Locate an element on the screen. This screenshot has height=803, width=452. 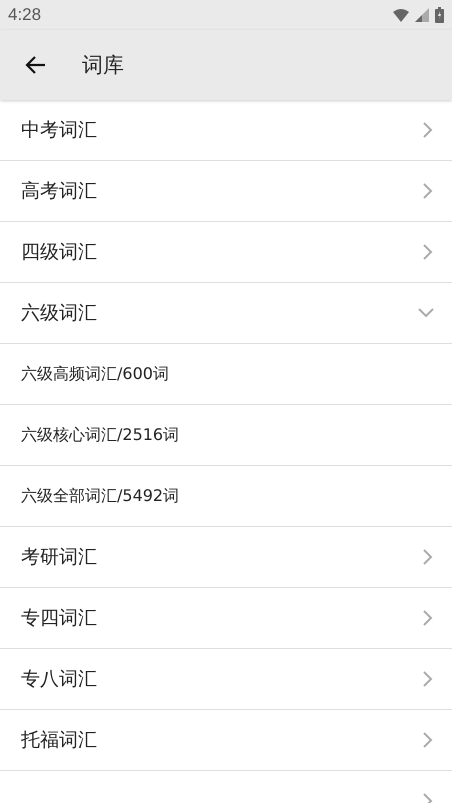
category-row: 考研词汇 is located at coordinates (226, 557).